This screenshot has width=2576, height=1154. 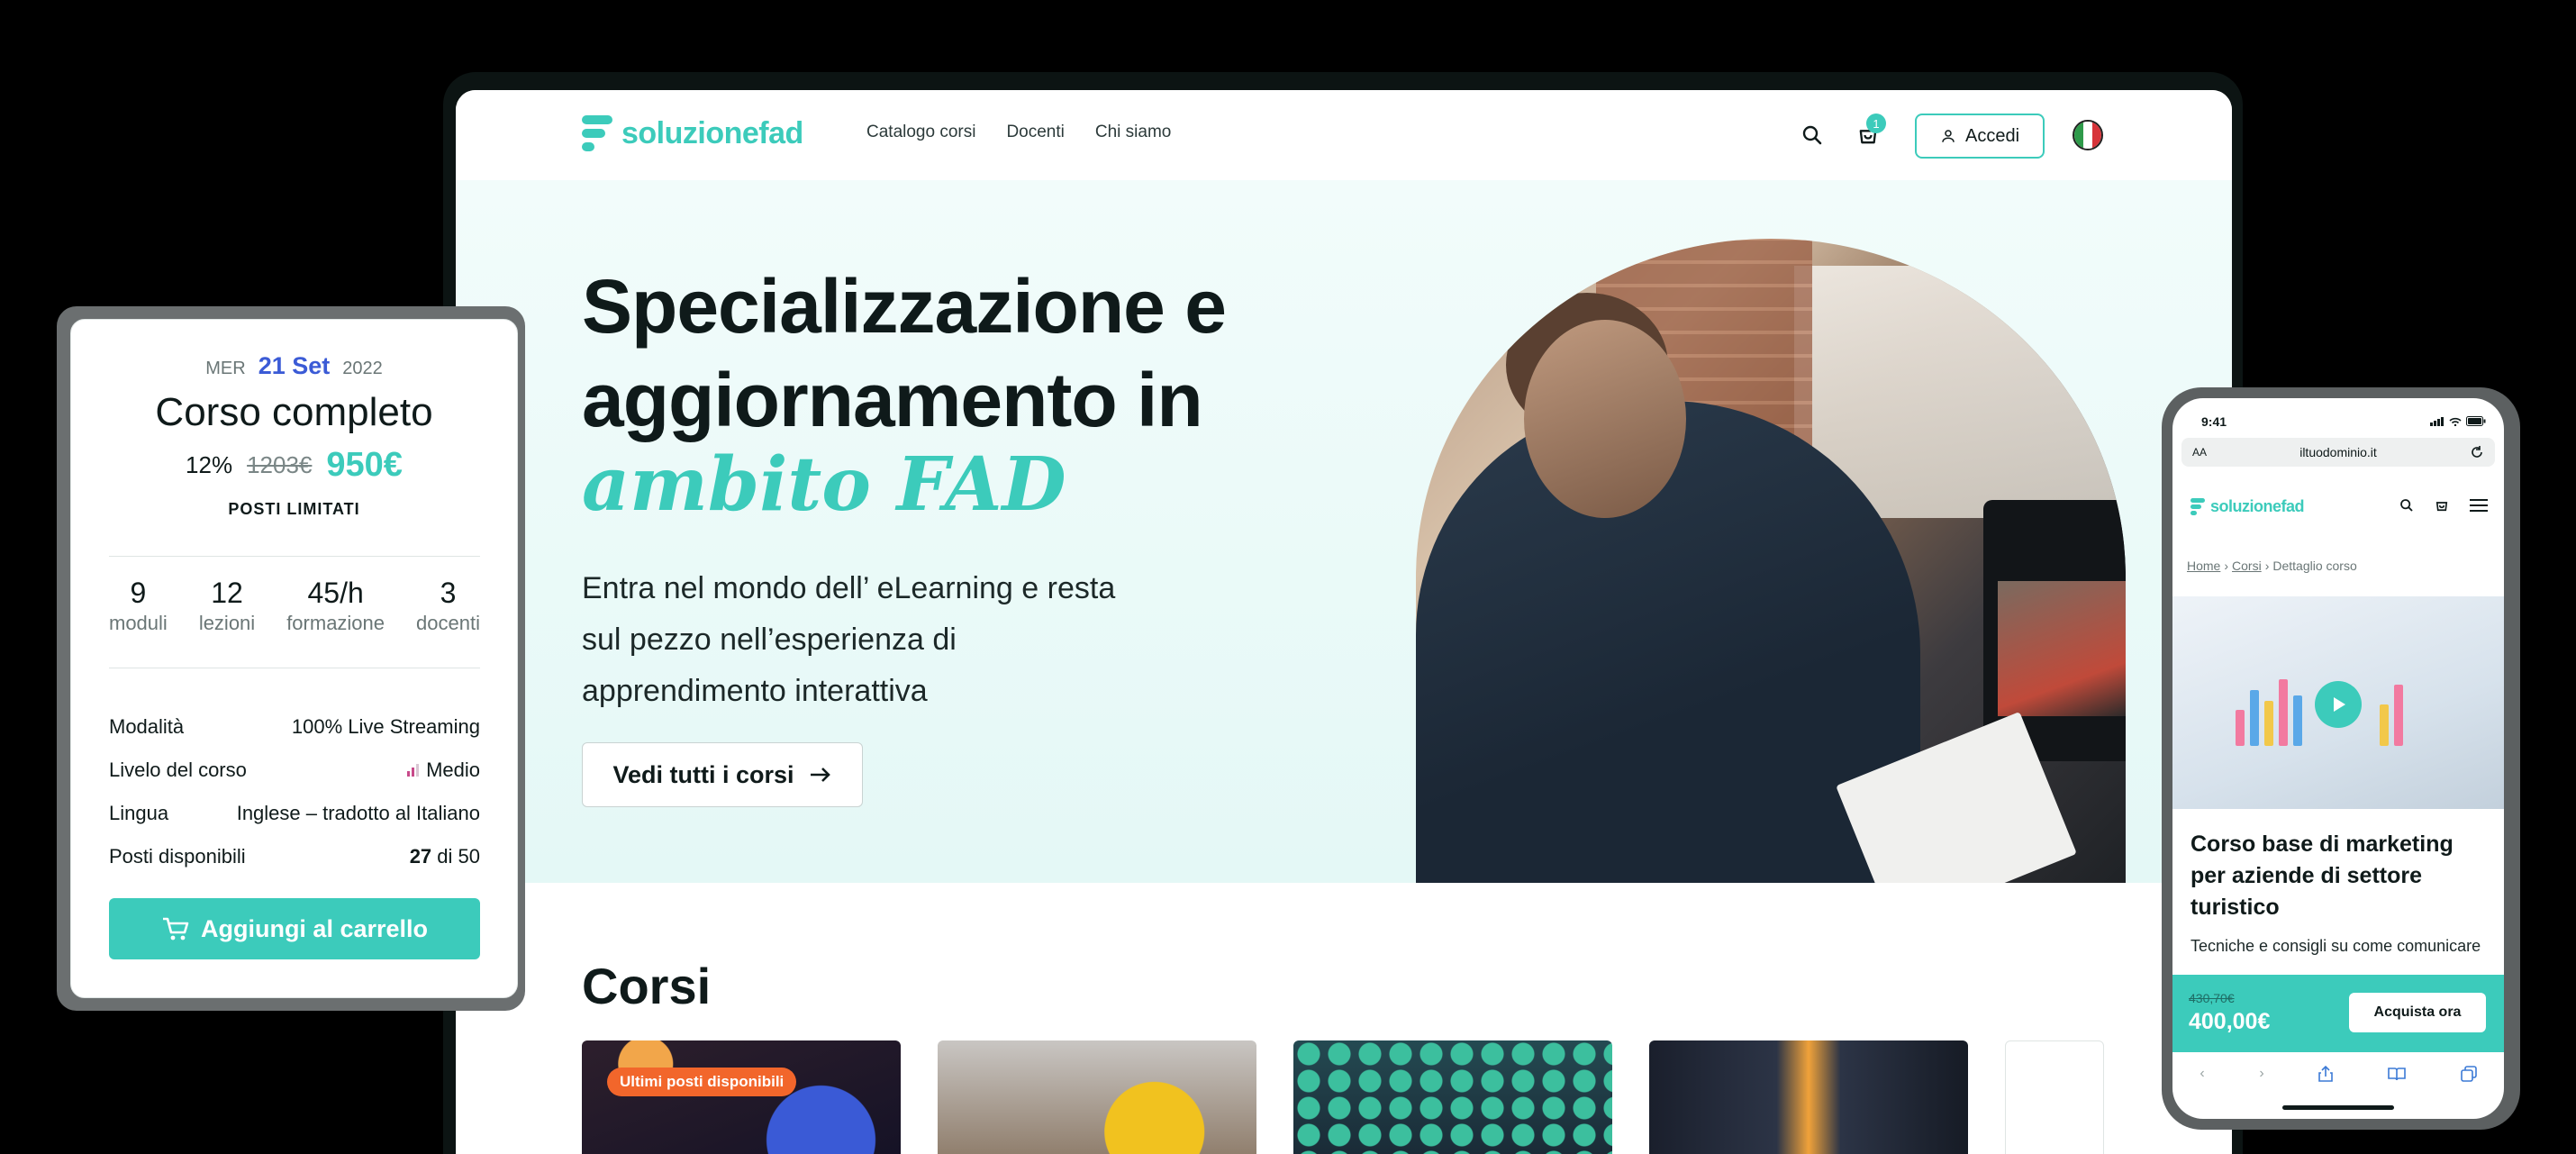 What do you see at coordinates (294, 813) in the screenshot?
I see `info-row-lingua: Lingua Inglese – tradotto al Italiano` at bounding box center [294, 813].